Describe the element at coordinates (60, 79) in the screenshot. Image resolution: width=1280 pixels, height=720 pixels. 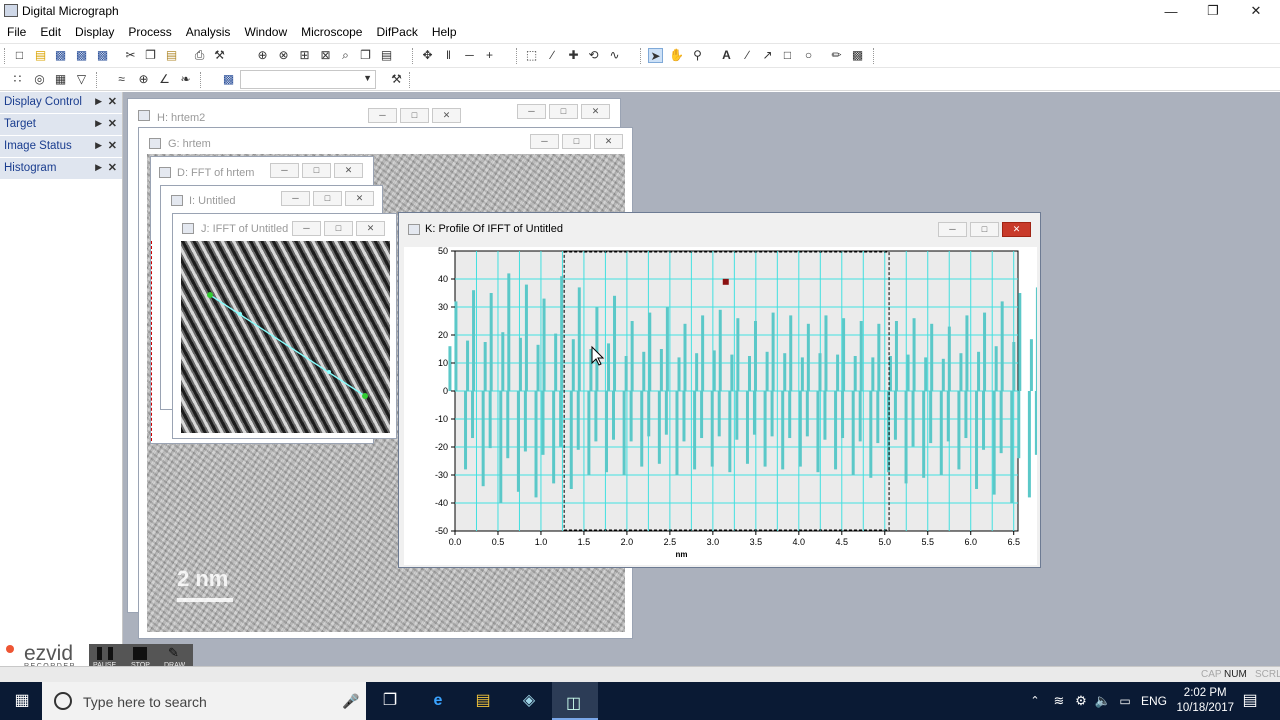
I see `grid-icon: ▦` at that location.